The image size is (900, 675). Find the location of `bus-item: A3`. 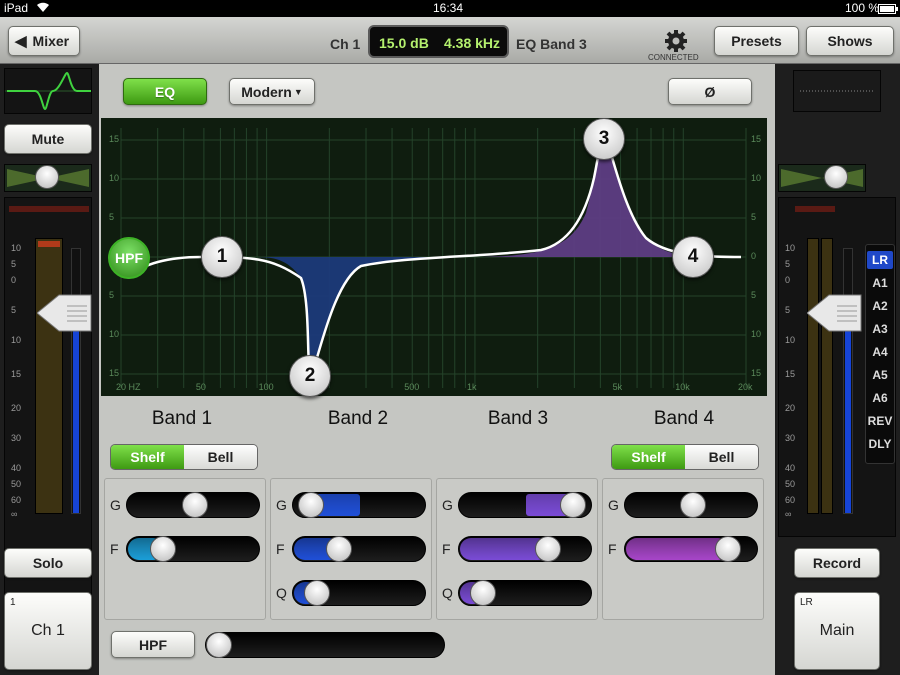

bus-item: A3 is located at coordinates (880, 329).